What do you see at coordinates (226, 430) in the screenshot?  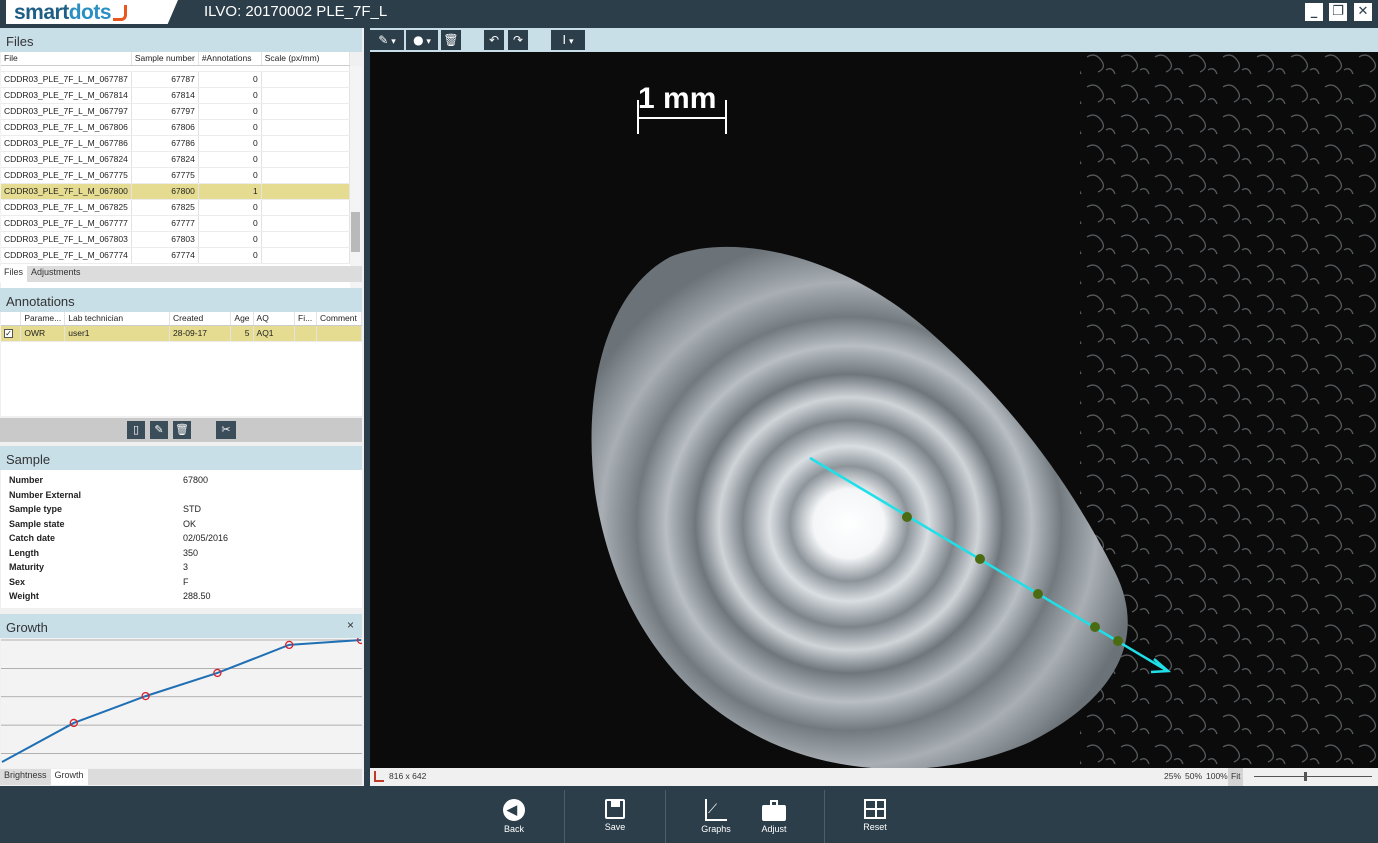 I see `pin-icon: ✂` at bounding box center [226, 430].